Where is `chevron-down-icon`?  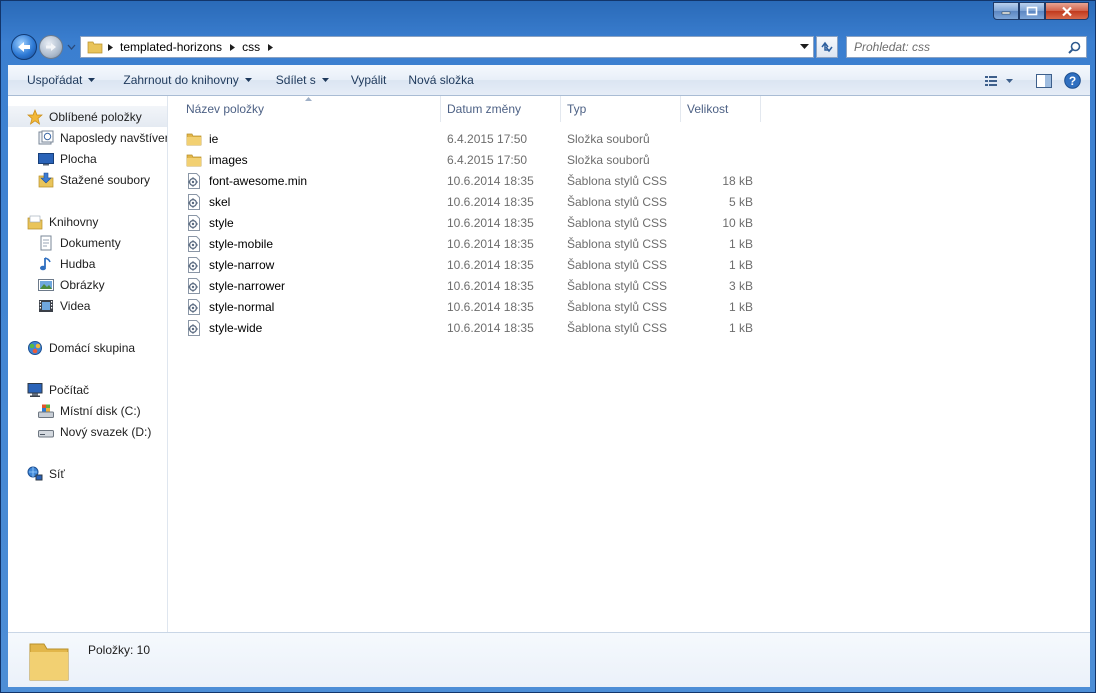 chevron-down-icon is located at coordinates (325, 80).